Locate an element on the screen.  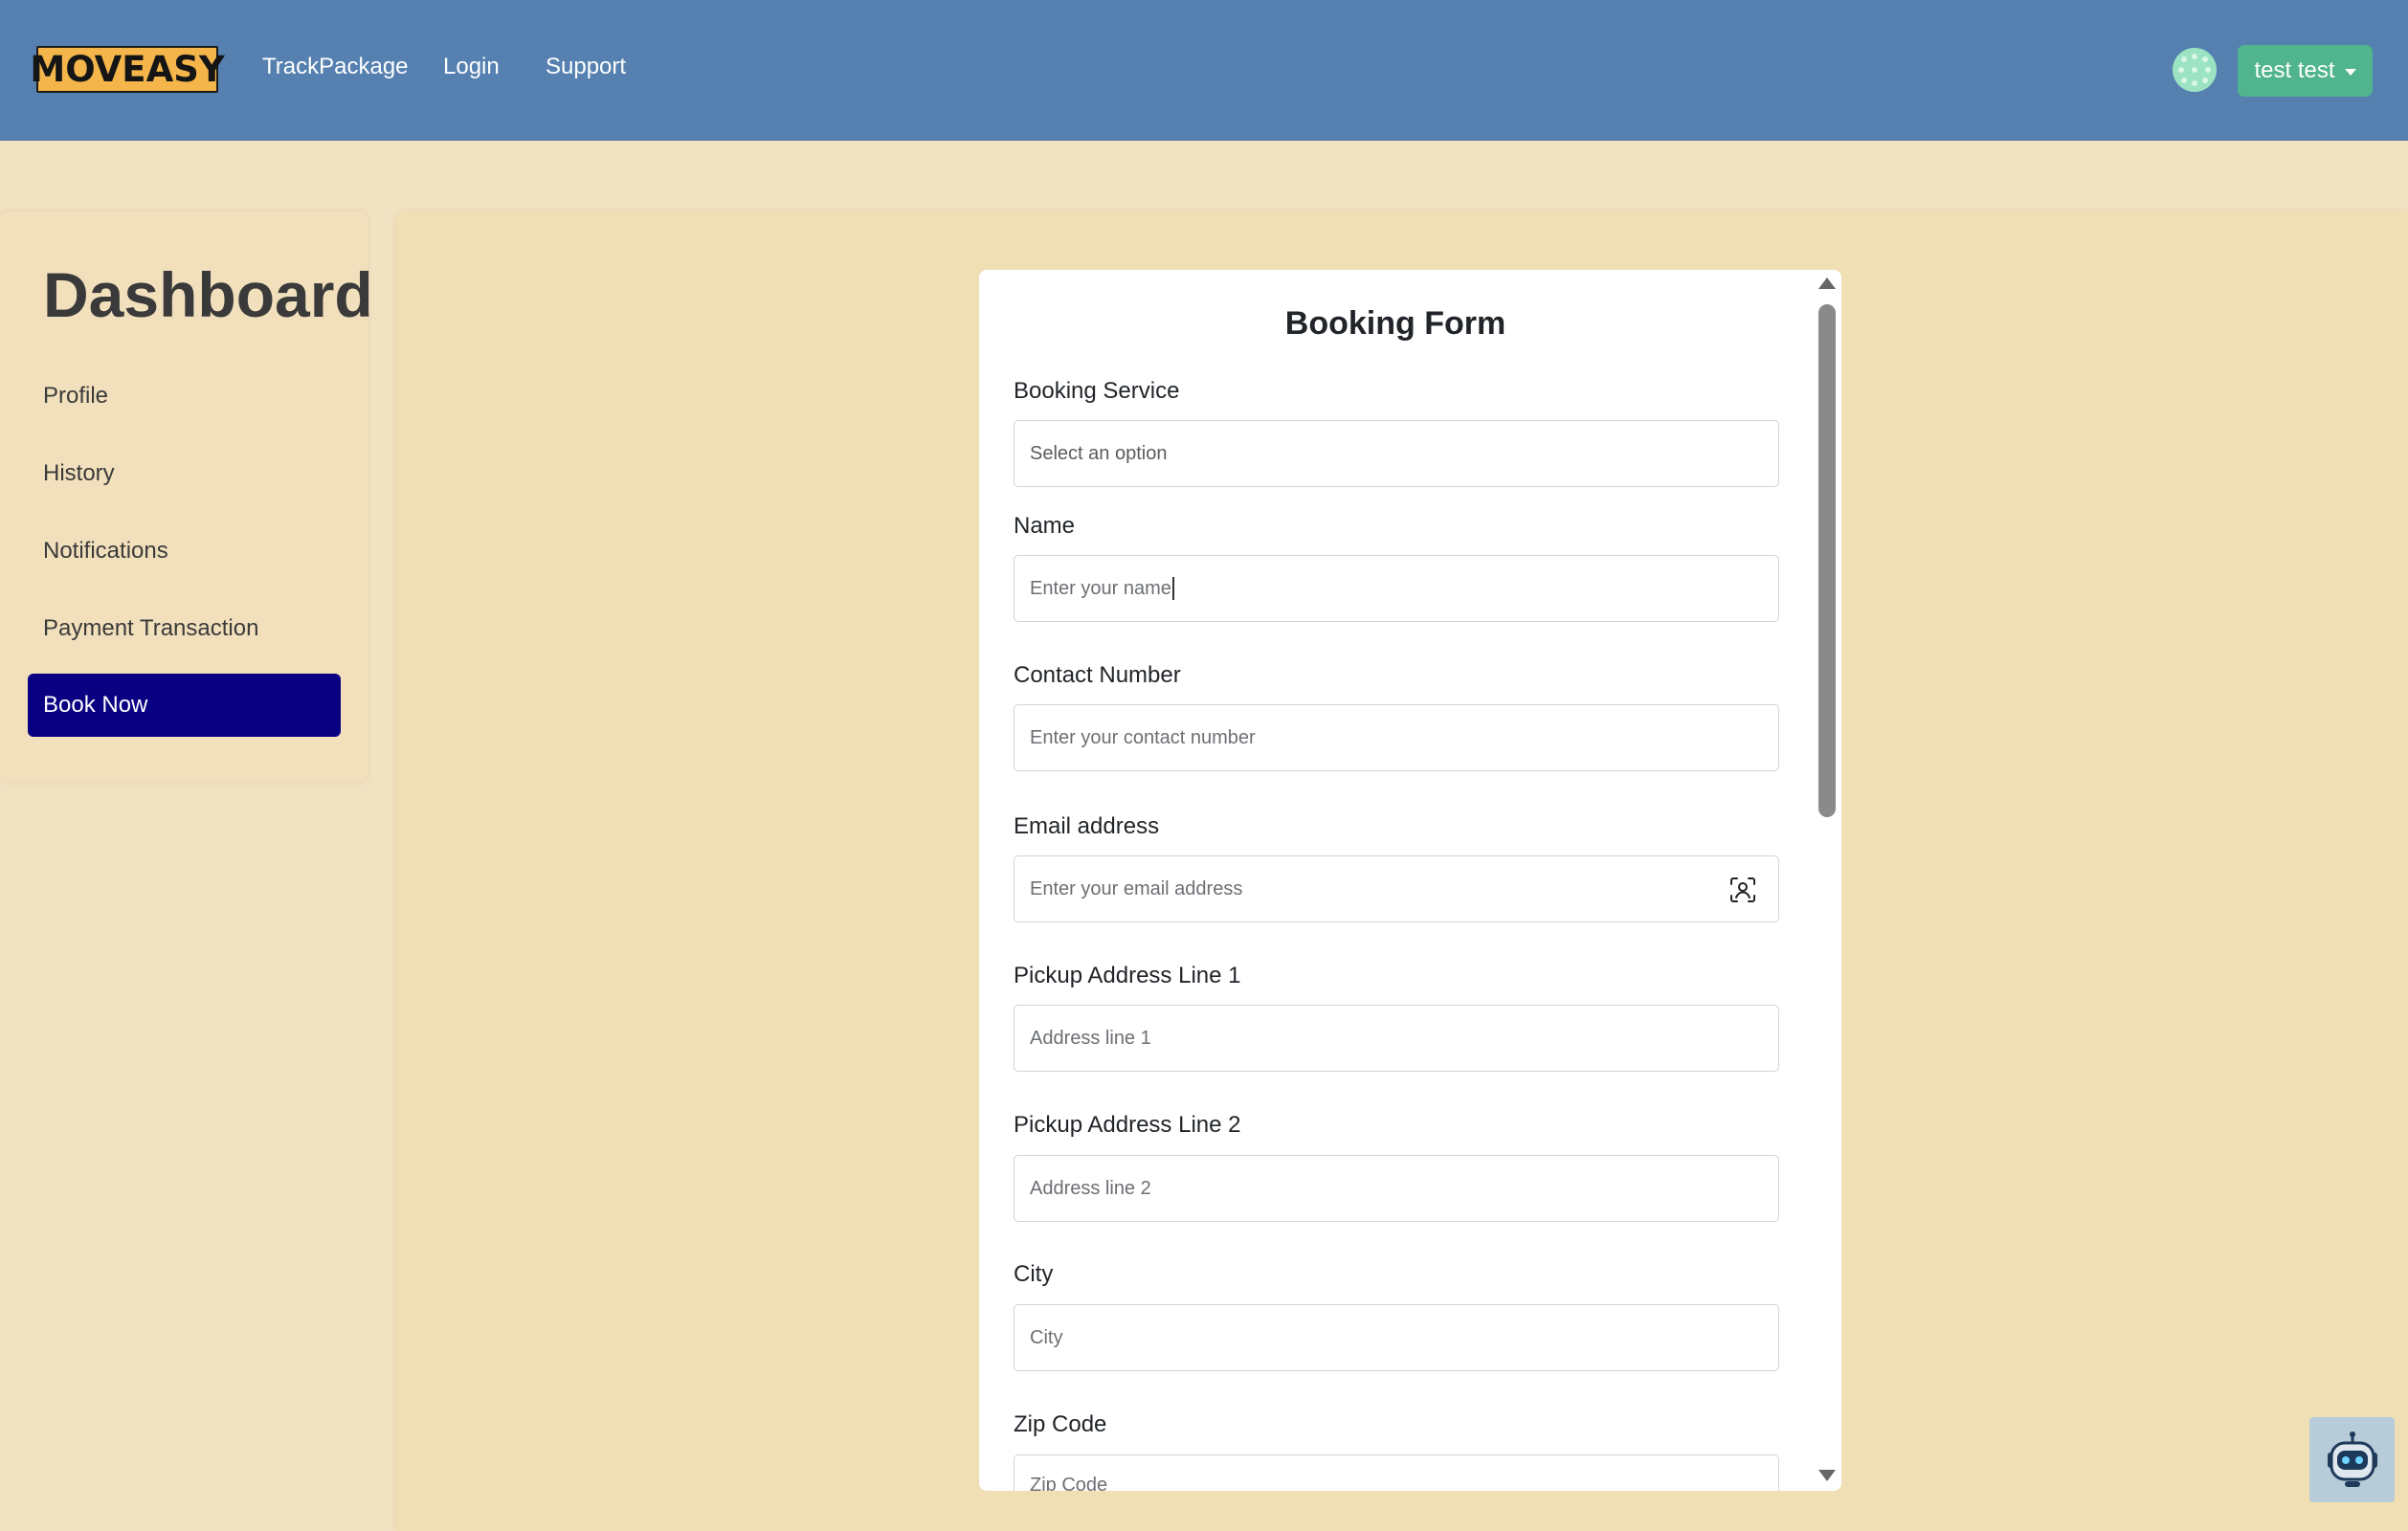
contact-number-placeholder: Enter your contact number is located at coordinates (1143, 737).